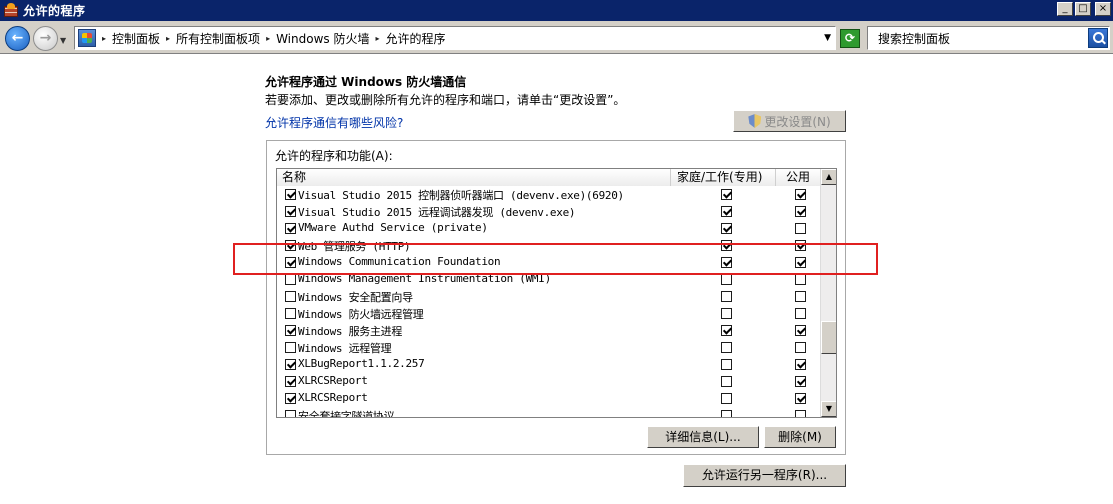 The height and width of the screenshot is (504, 1113). I want to click on change-settings-button: 更改设置(N), so click(789, 121).